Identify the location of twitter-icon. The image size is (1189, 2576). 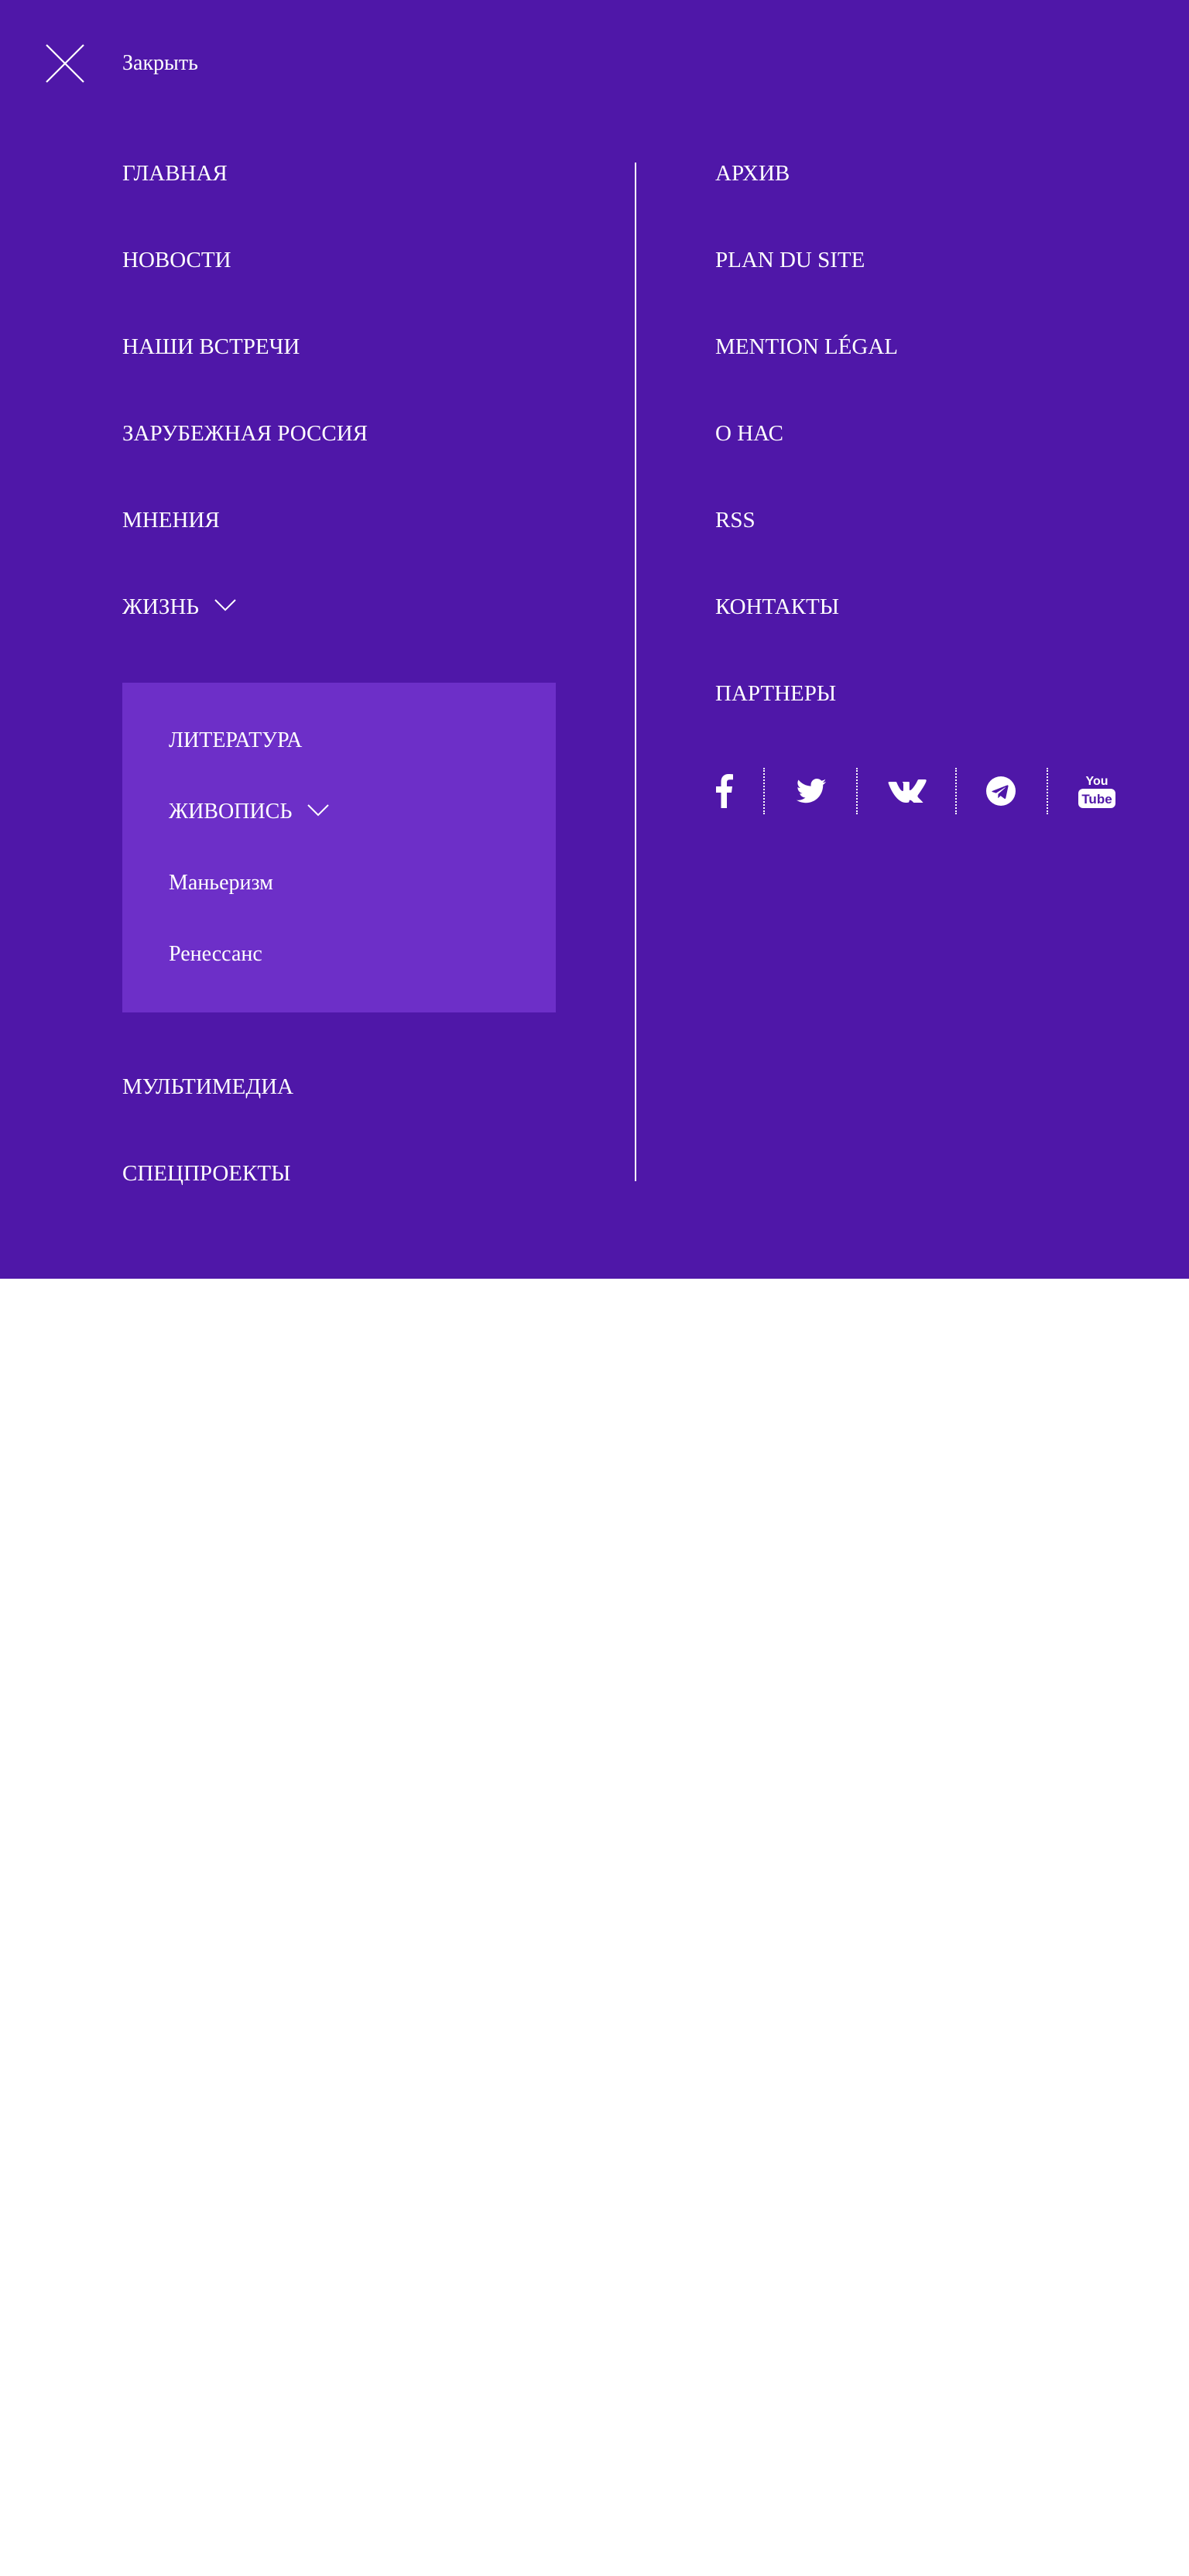
(812, 791).